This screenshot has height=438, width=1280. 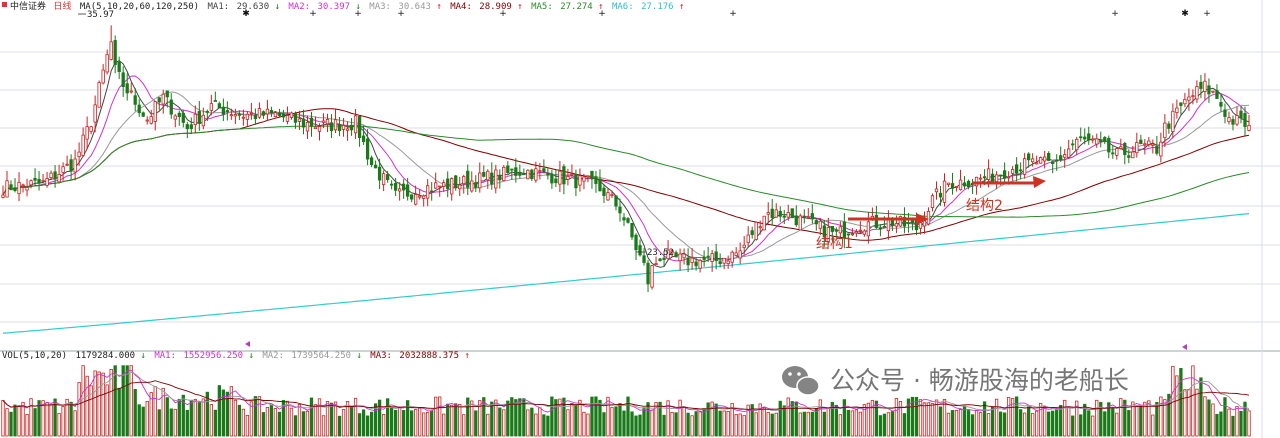 What do you see at coordinates (247, 344) in the screenshot?
I see `left-range-marker` at bounding box center [247, 344].